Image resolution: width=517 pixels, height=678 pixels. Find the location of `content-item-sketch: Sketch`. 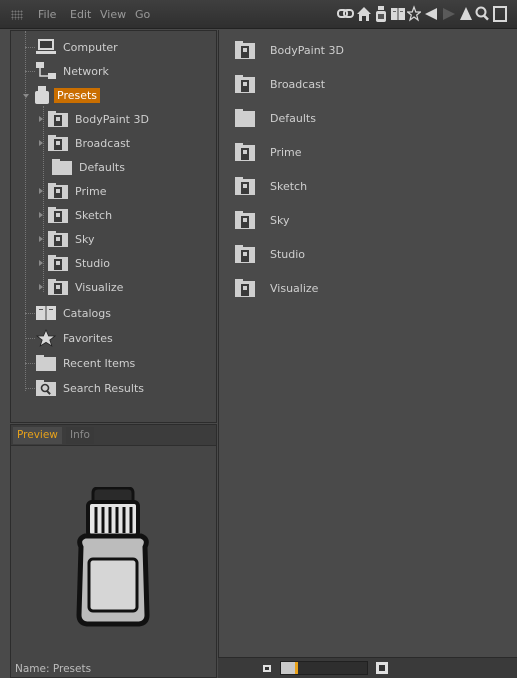

content-item-sketch: Sketch is located at coordinates (270, 186).